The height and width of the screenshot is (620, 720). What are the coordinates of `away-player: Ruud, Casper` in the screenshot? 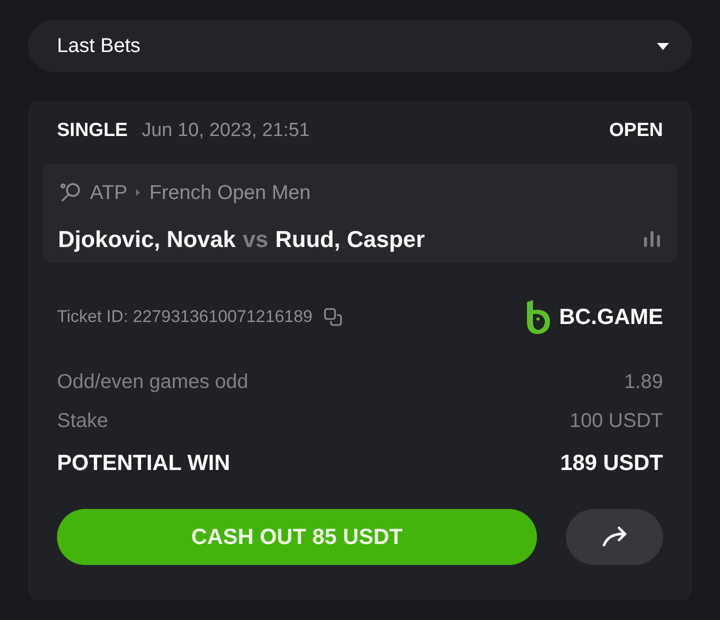 It's located at (350, 239).